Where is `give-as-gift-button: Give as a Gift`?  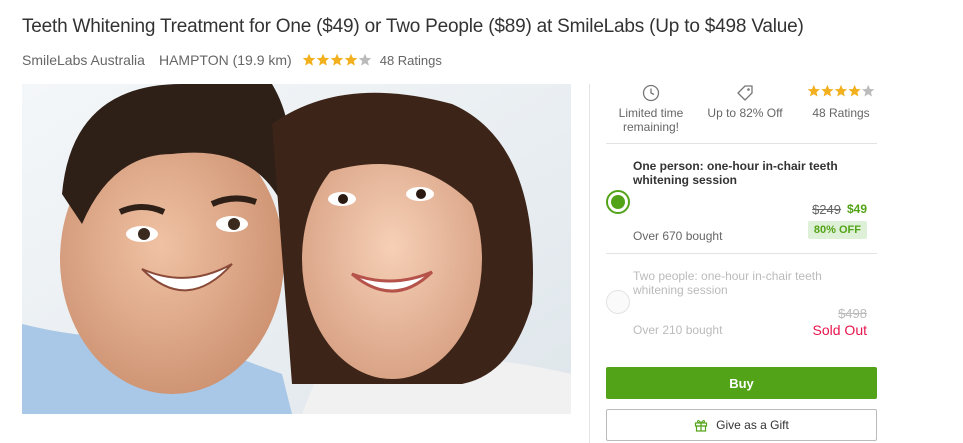 give-as-gift-button: Give as a Gift is located at coordinates (741, 425).